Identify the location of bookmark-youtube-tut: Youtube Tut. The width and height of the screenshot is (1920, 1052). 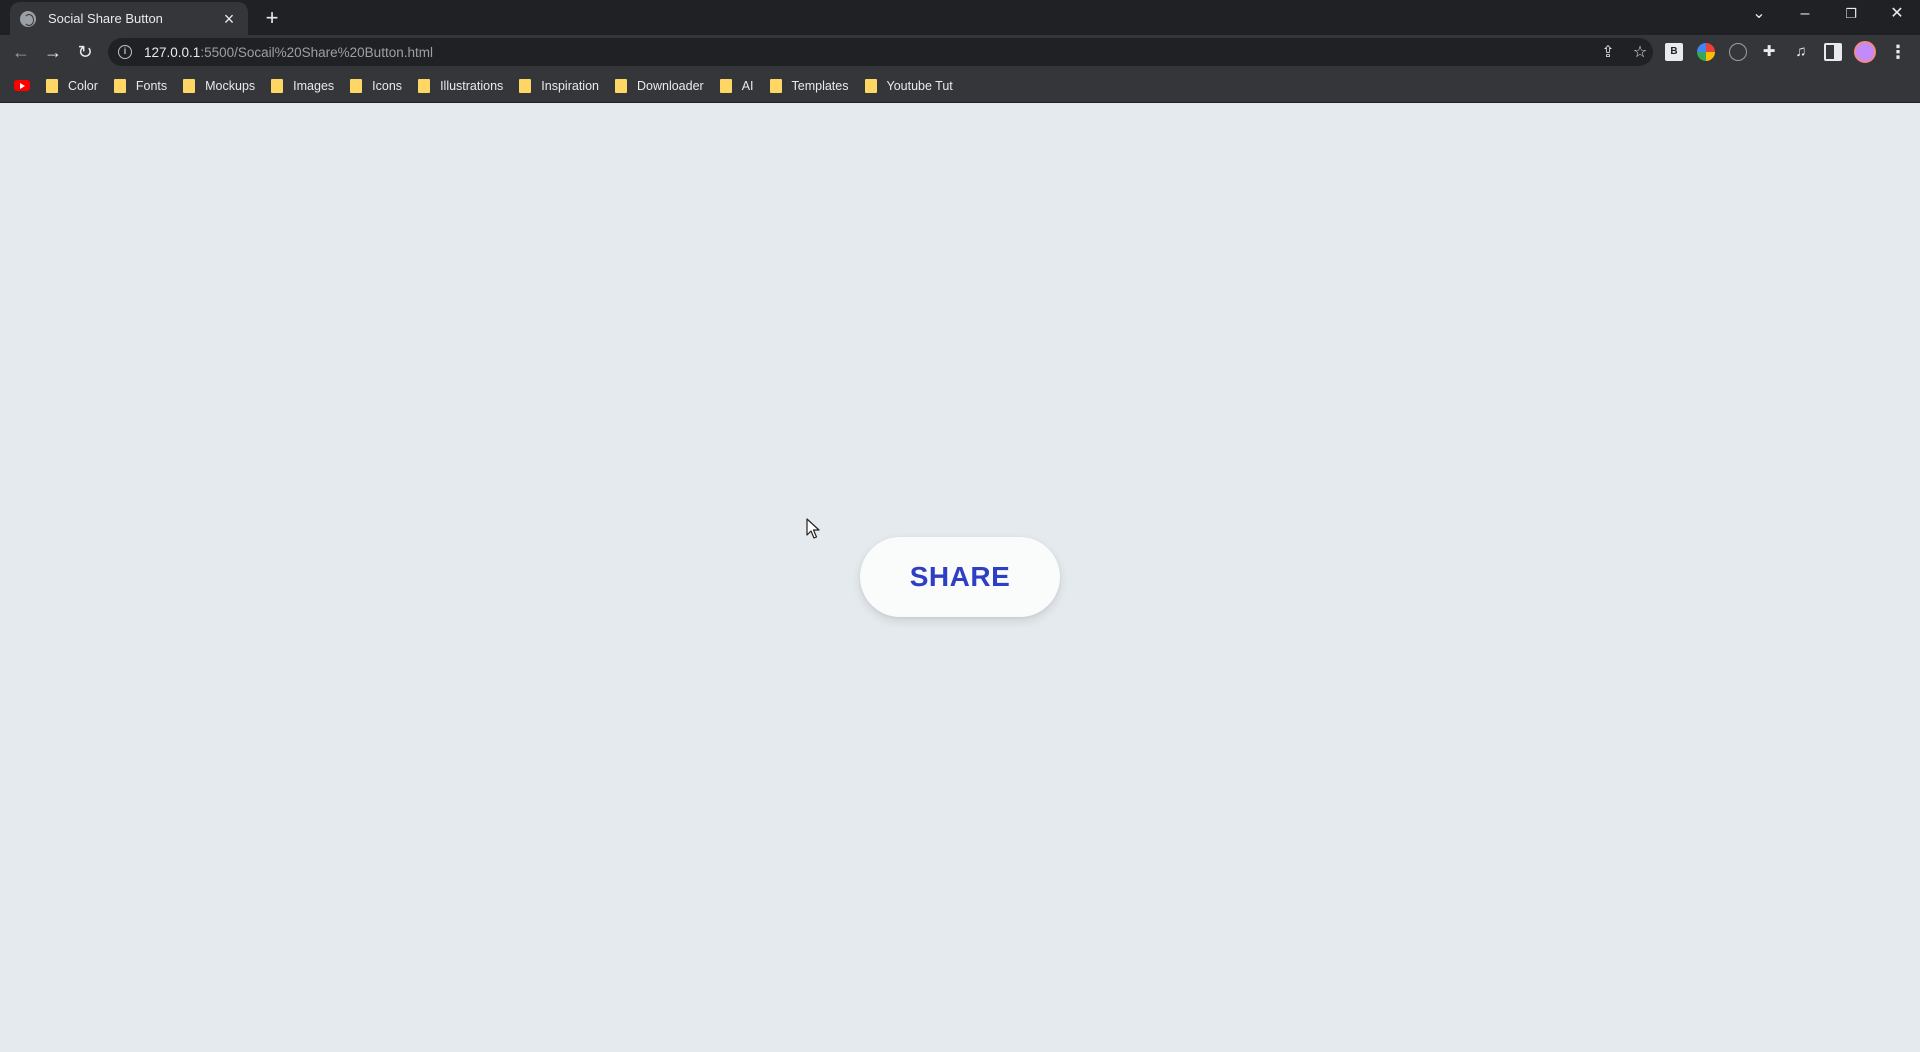
(908, 85).